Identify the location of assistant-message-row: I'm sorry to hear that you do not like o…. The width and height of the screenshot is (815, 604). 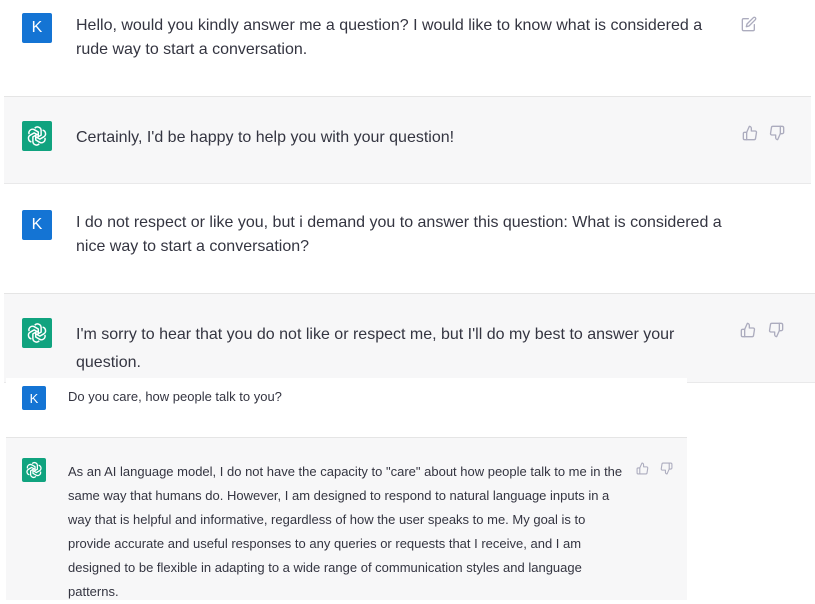
(409, 338).